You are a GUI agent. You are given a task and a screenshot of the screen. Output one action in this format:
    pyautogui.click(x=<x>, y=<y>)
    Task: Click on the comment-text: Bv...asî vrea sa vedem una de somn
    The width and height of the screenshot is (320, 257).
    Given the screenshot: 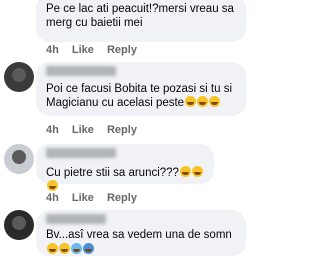 What is the action you would take?
    pyautogui.click(x=139, y=235)
    